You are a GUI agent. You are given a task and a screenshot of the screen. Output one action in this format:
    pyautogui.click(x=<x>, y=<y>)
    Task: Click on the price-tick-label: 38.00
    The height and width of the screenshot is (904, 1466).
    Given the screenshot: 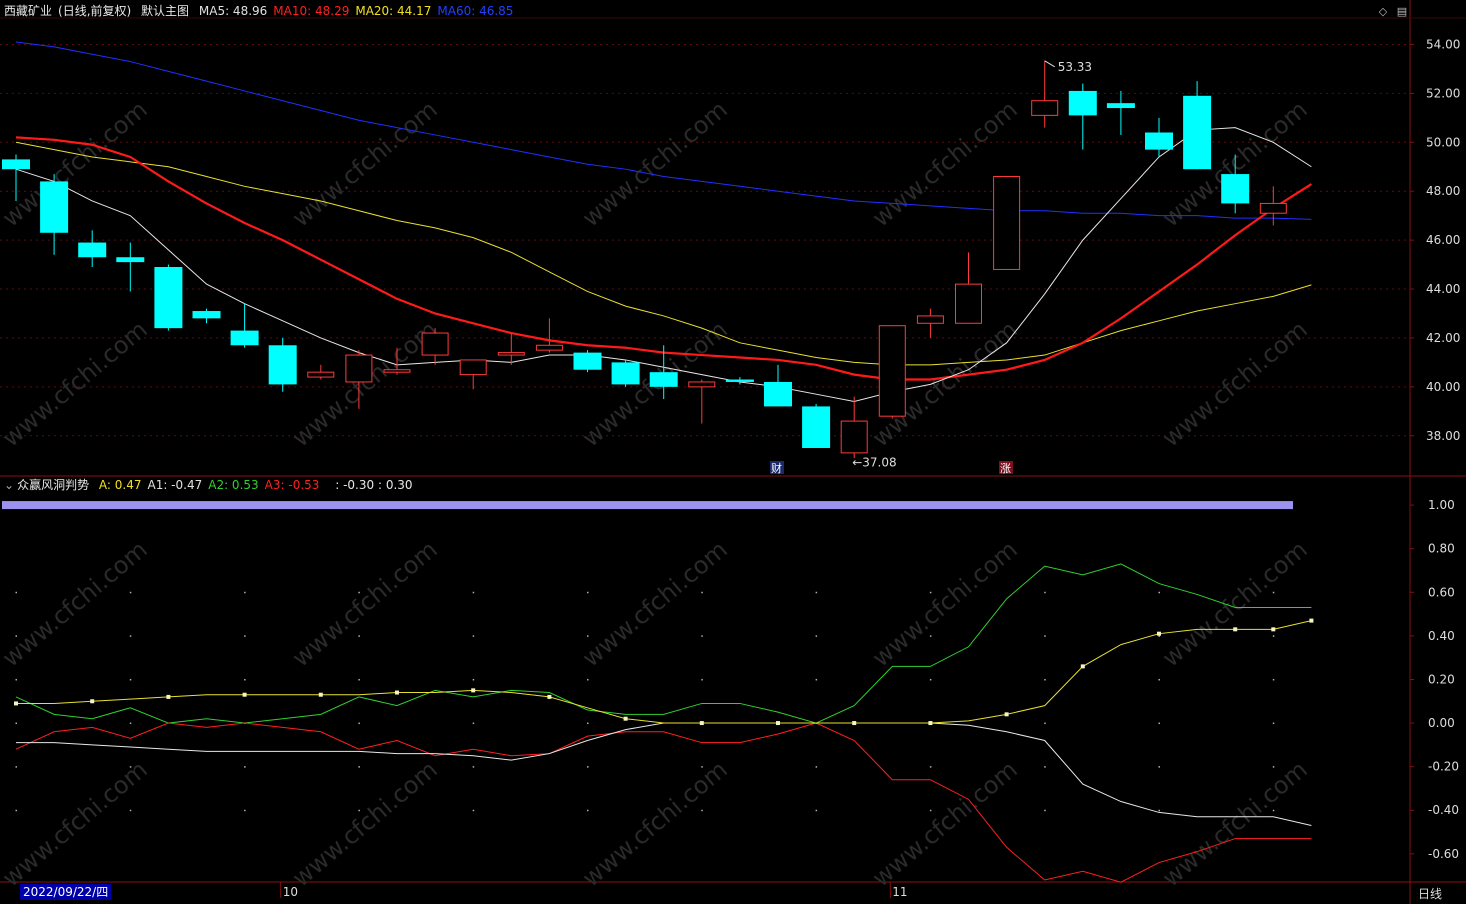 What is the action you would take?
    pyautogui.click(x=1443, y=436)
    